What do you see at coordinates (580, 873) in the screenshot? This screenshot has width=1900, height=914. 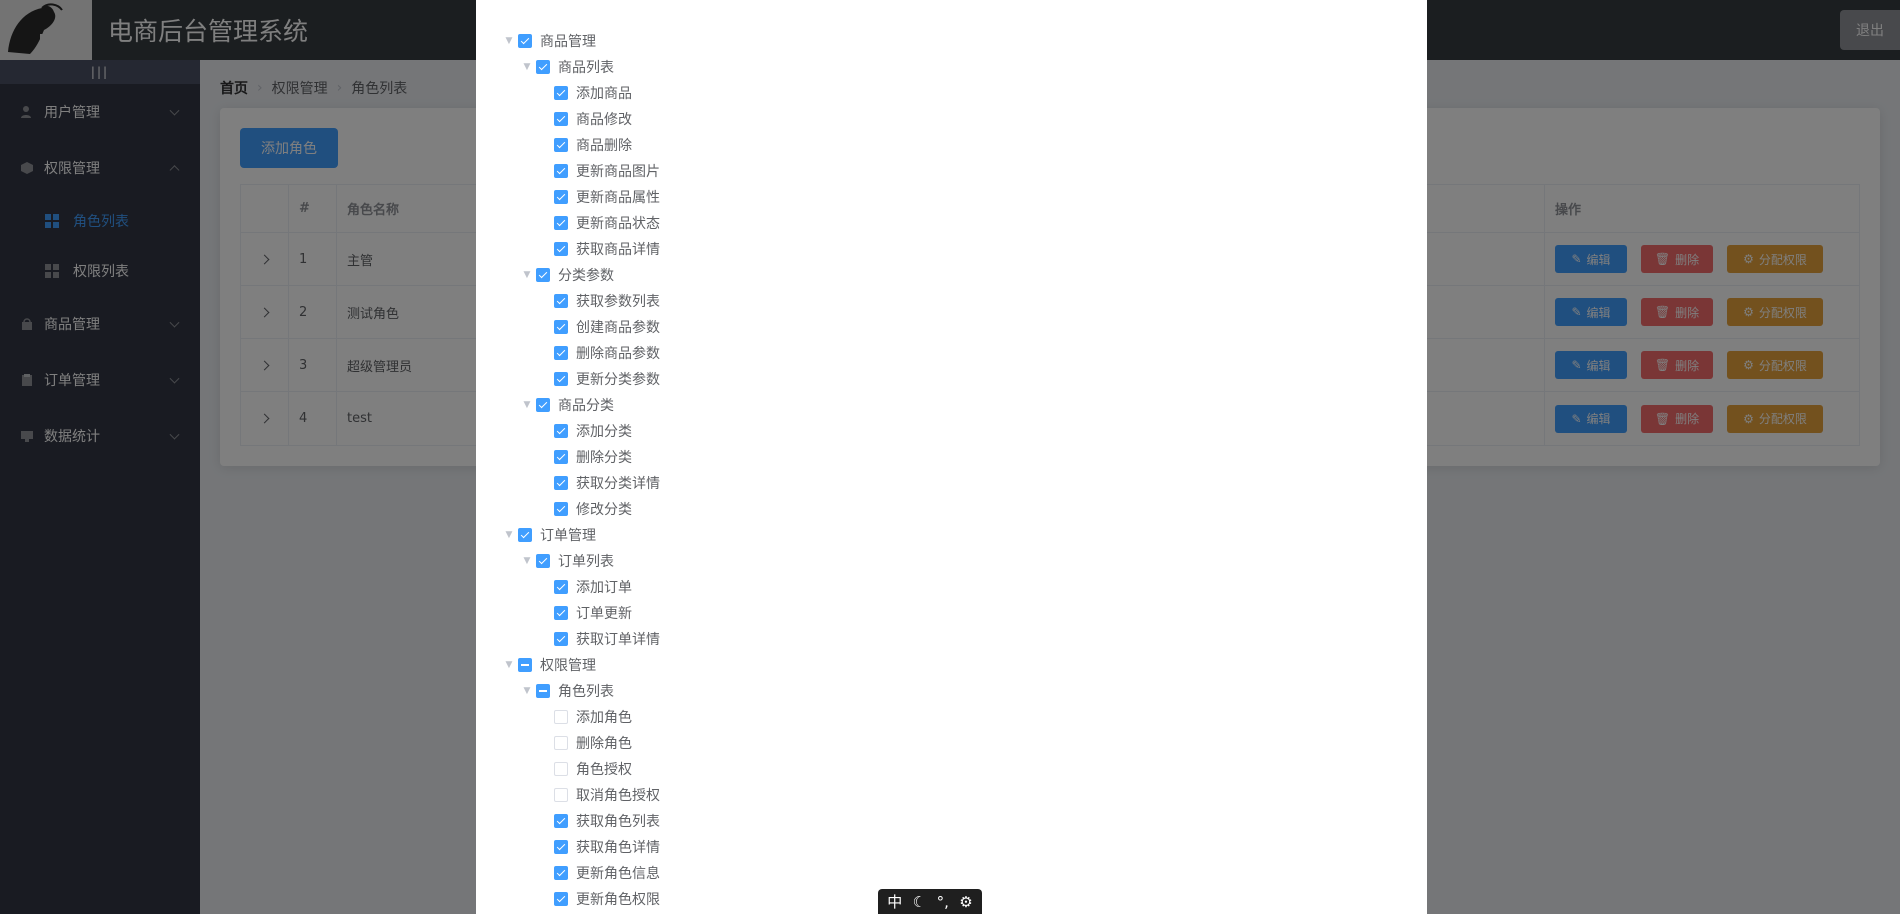 I see `tree-node: ▼更新角色信息` at bounding box center [580, 873].